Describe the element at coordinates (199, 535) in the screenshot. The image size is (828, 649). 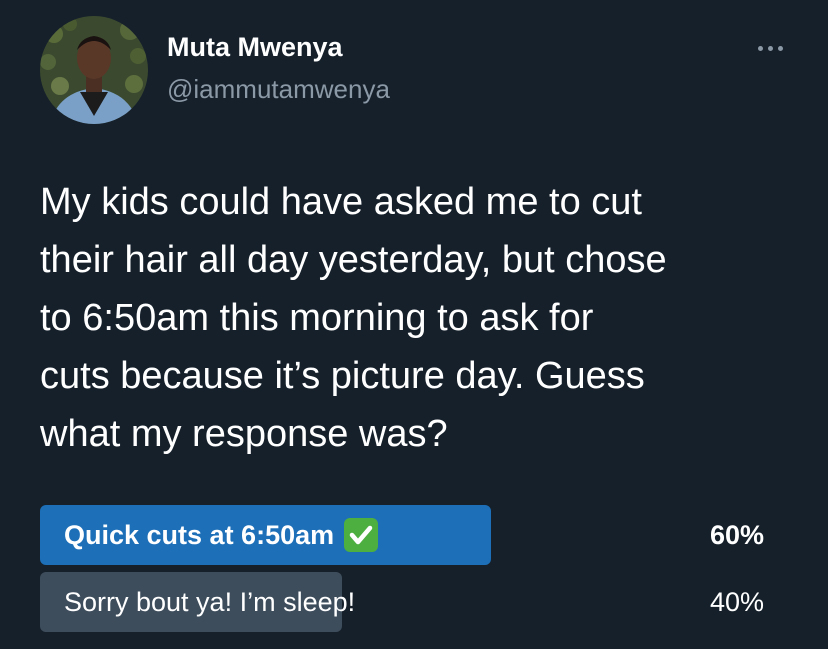
I see `poll-option-label: Quick cuts at 6:50am` at that location.